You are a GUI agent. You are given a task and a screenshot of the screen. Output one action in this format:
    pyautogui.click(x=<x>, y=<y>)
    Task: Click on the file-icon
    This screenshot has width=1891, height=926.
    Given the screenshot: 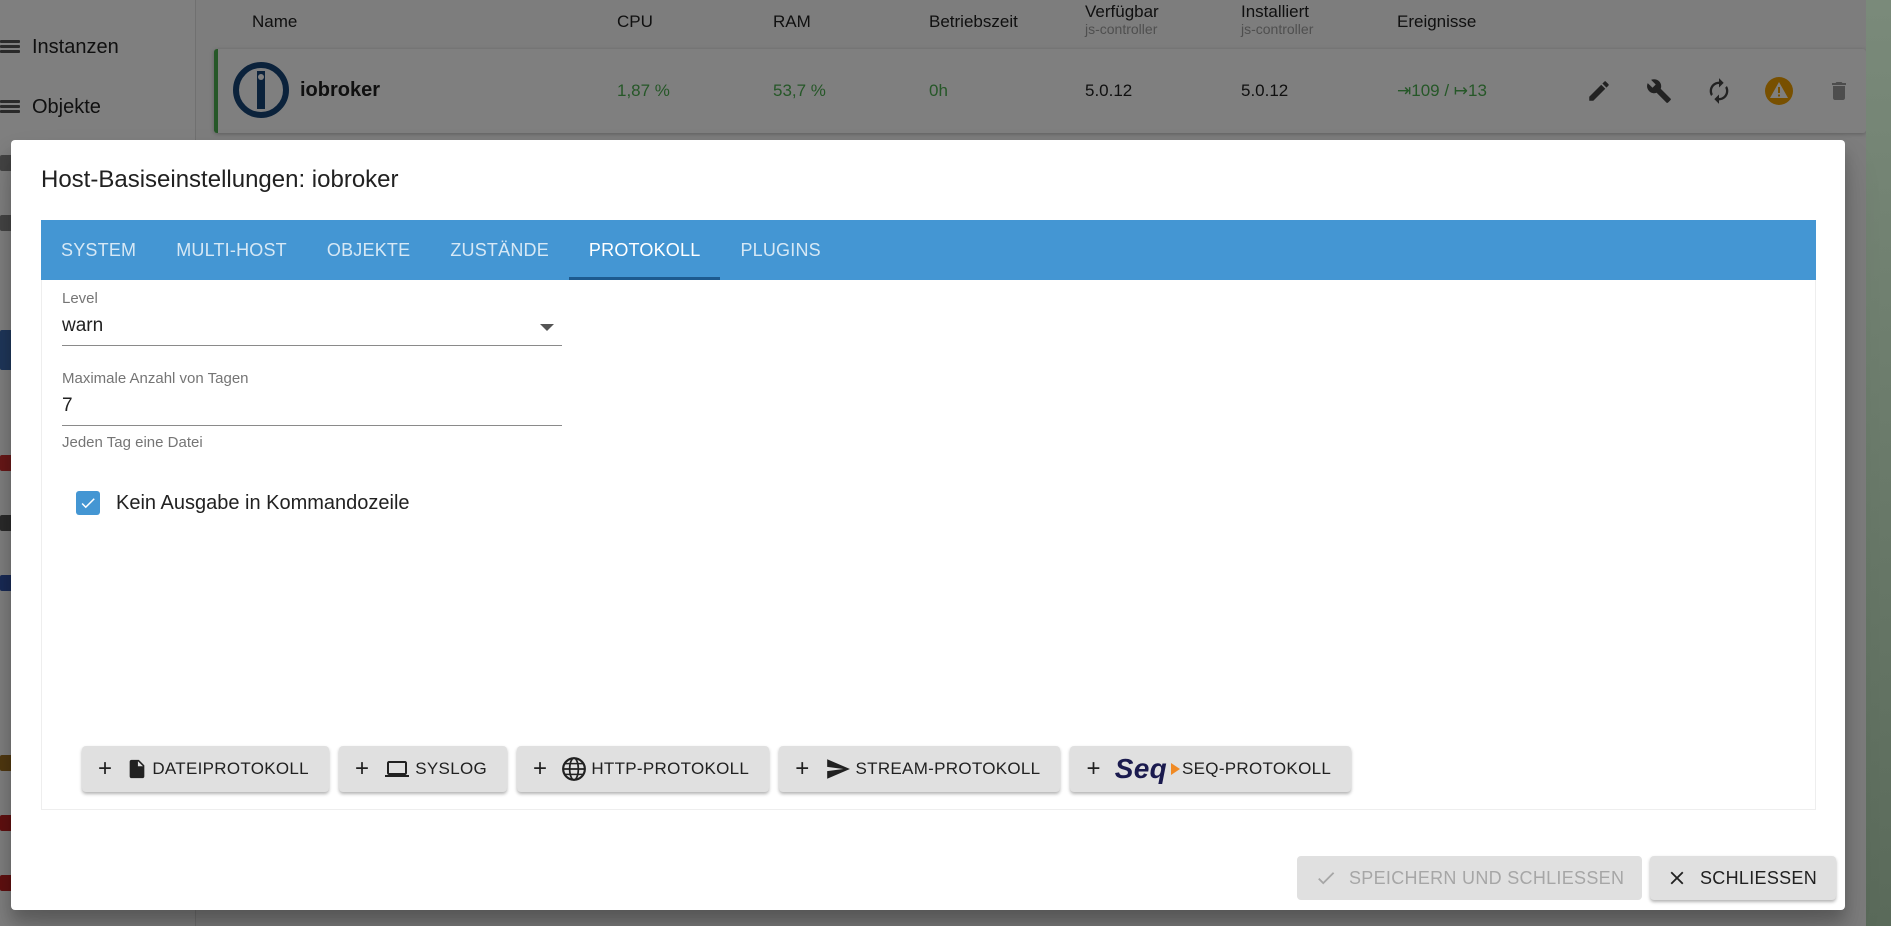 What is the action you would take?
    pyautogui.click(x=137, y=769)
    